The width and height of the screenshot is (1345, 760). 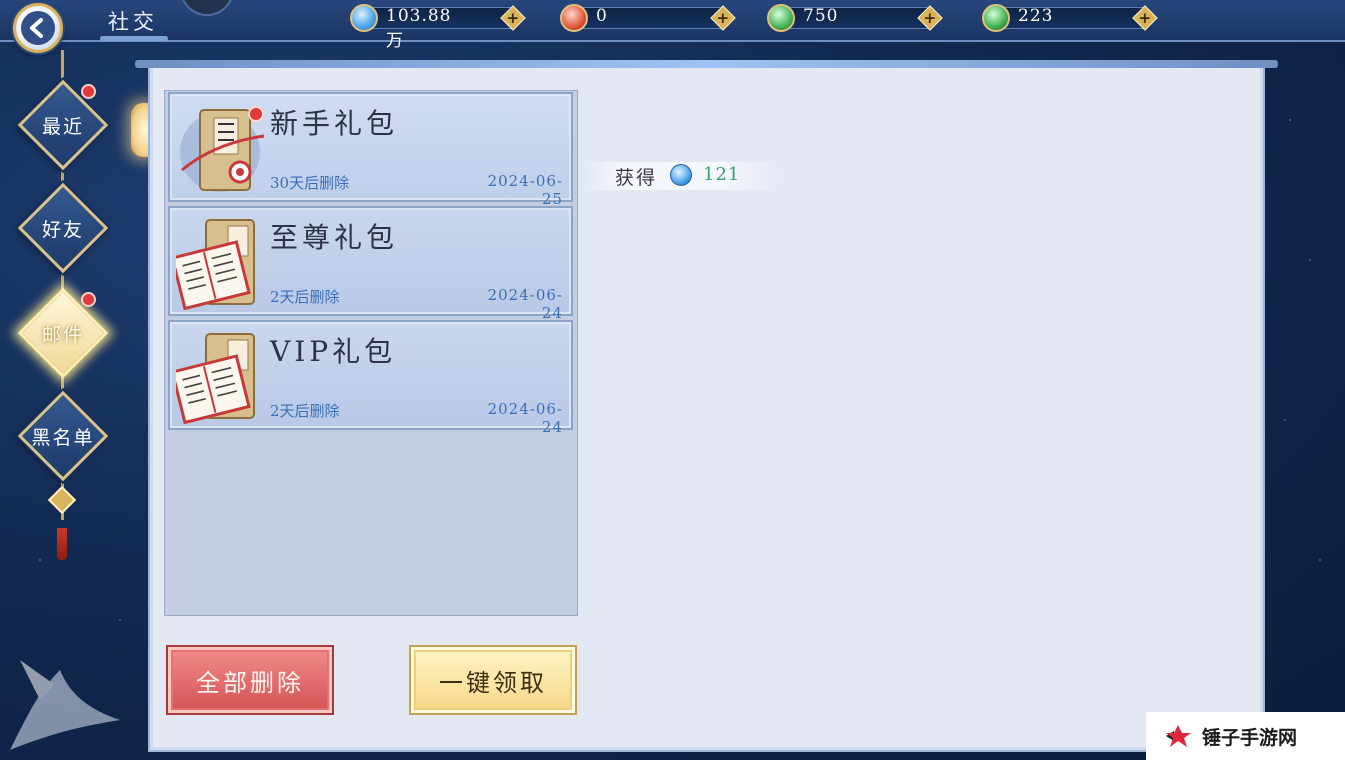 What do you see at coordinates (722, 174) in the screenshot?
I see `reward-amount: 121` at bounding box center [722, 174].